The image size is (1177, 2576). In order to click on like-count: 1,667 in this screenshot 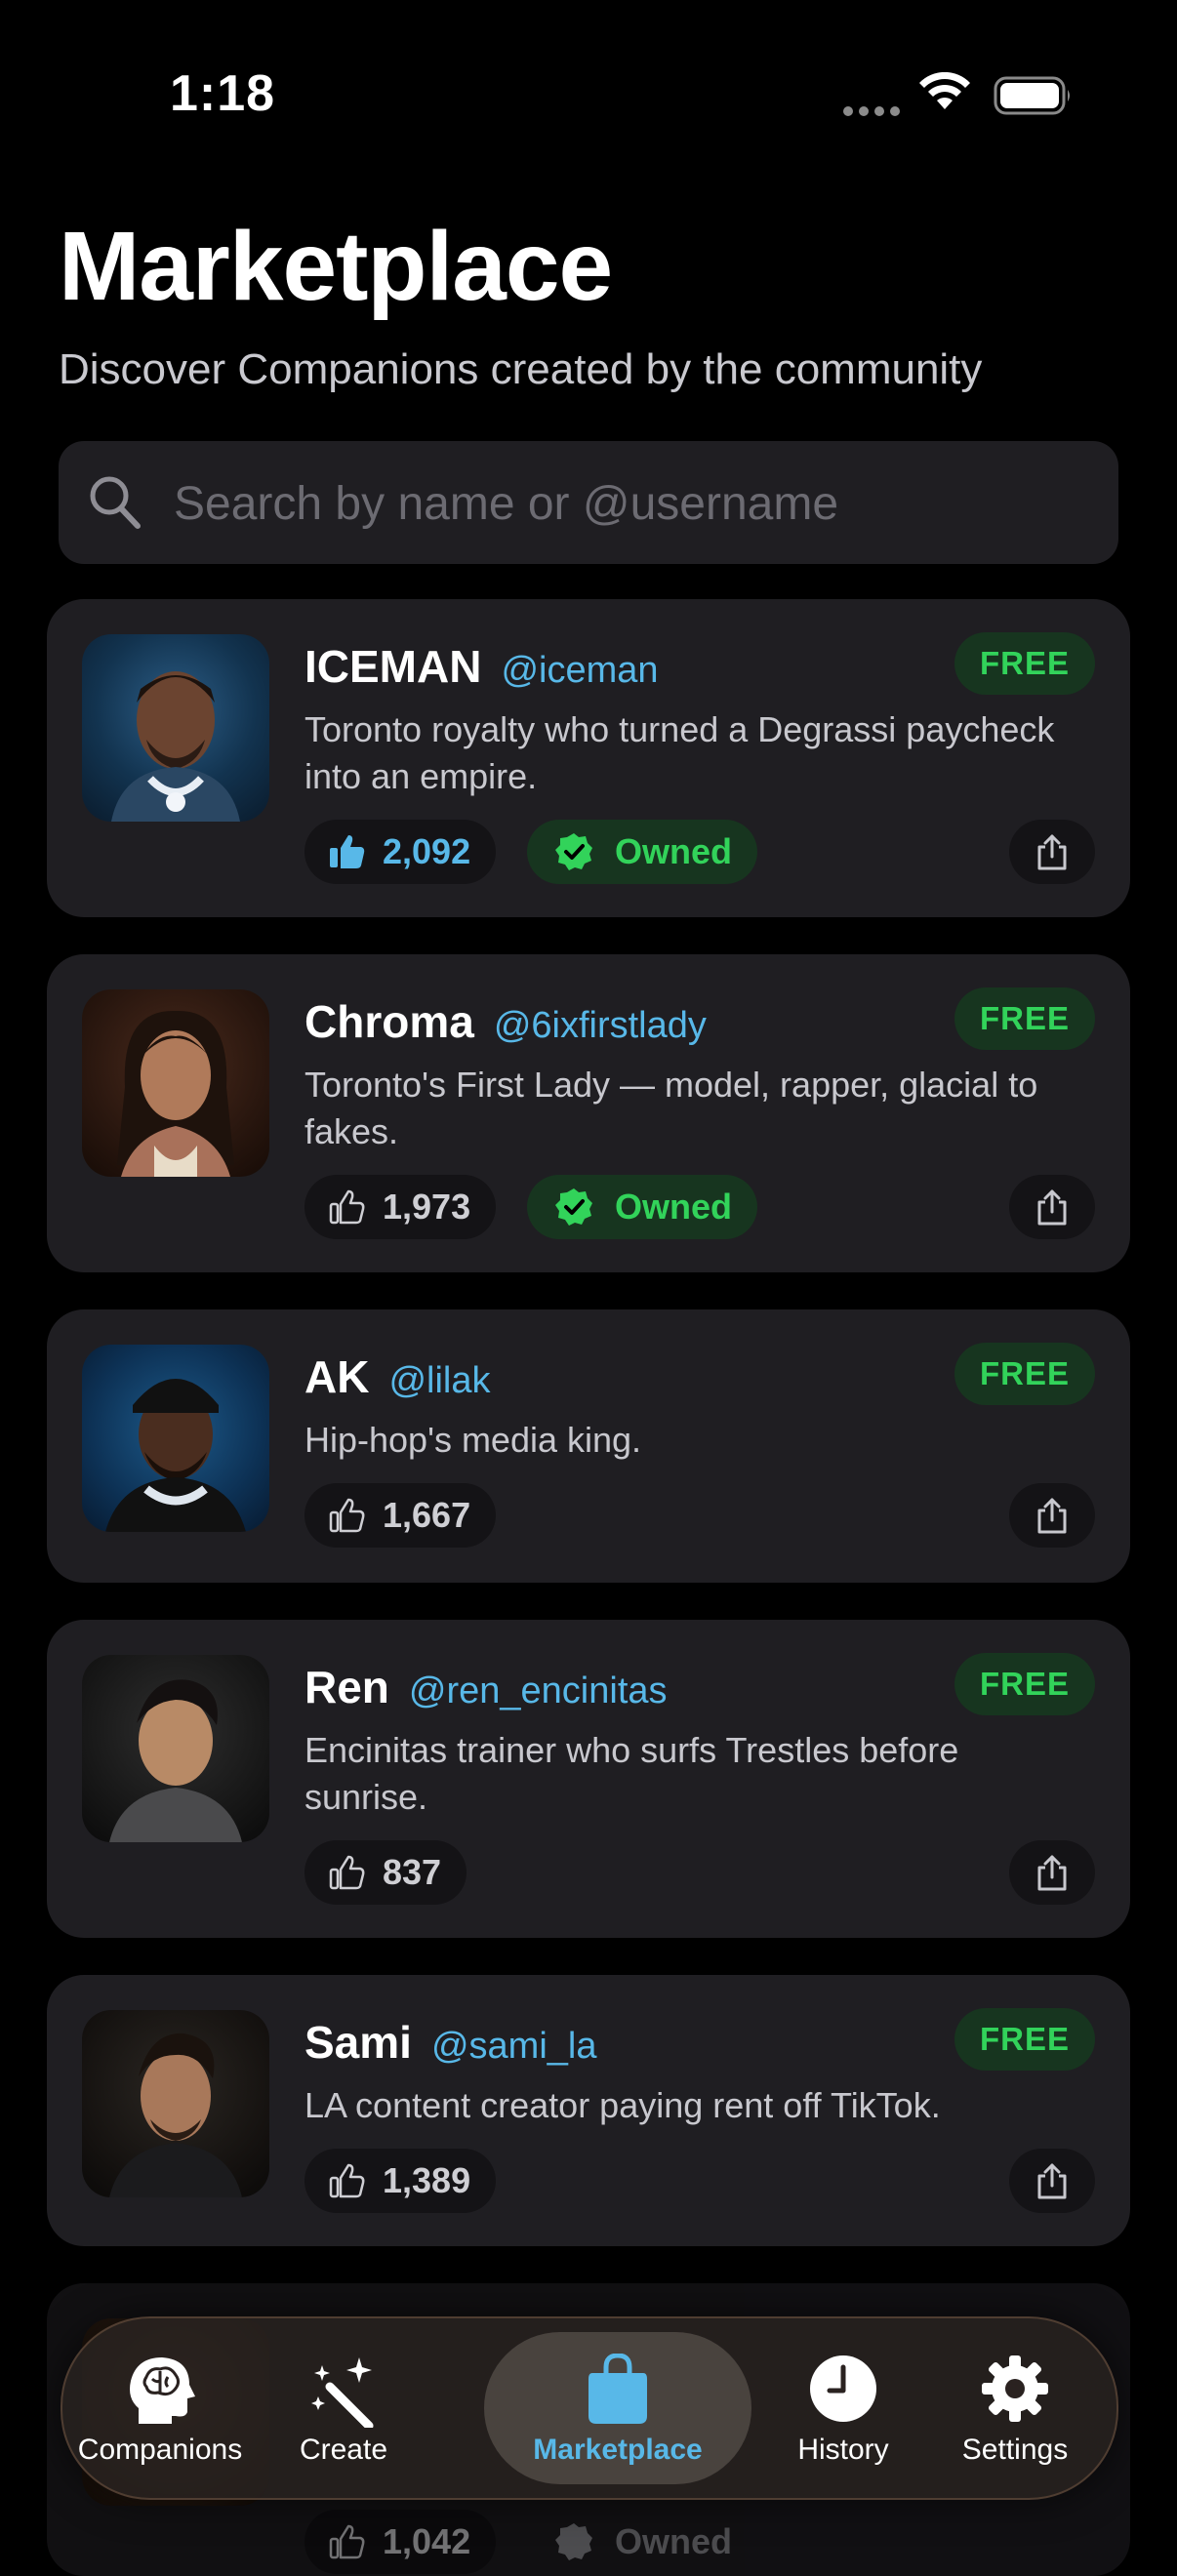, I will do `click(427, 1515)`.